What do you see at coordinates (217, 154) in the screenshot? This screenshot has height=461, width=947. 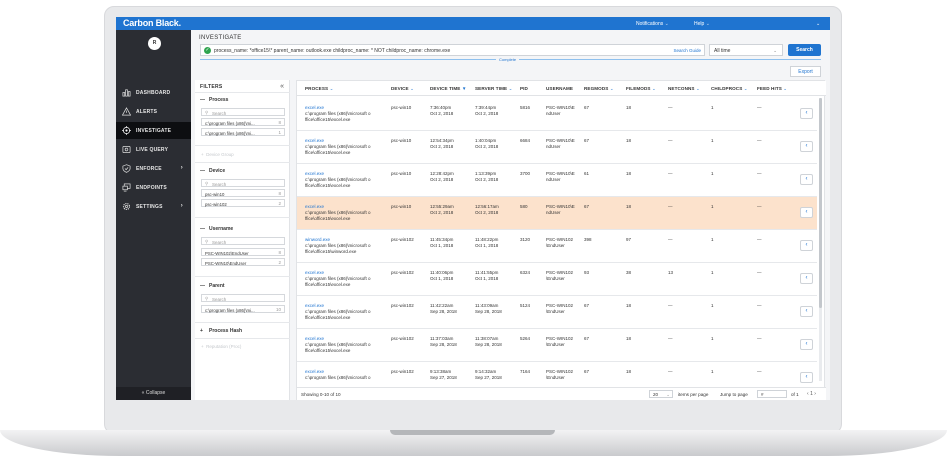 I see `filter-group-device-group: + Device Group` at bounding box center [217, 154].